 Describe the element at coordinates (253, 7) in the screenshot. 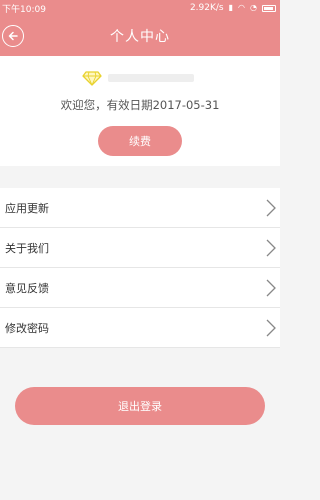

I see `alarm-icon: ◔` at that location.